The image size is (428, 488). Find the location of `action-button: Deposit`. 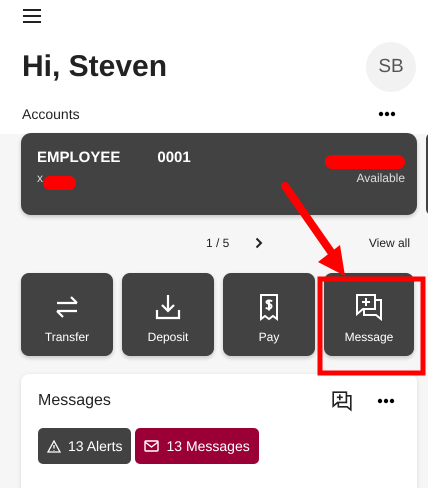

action-button: Deposit is located at coordinates (168, 314).